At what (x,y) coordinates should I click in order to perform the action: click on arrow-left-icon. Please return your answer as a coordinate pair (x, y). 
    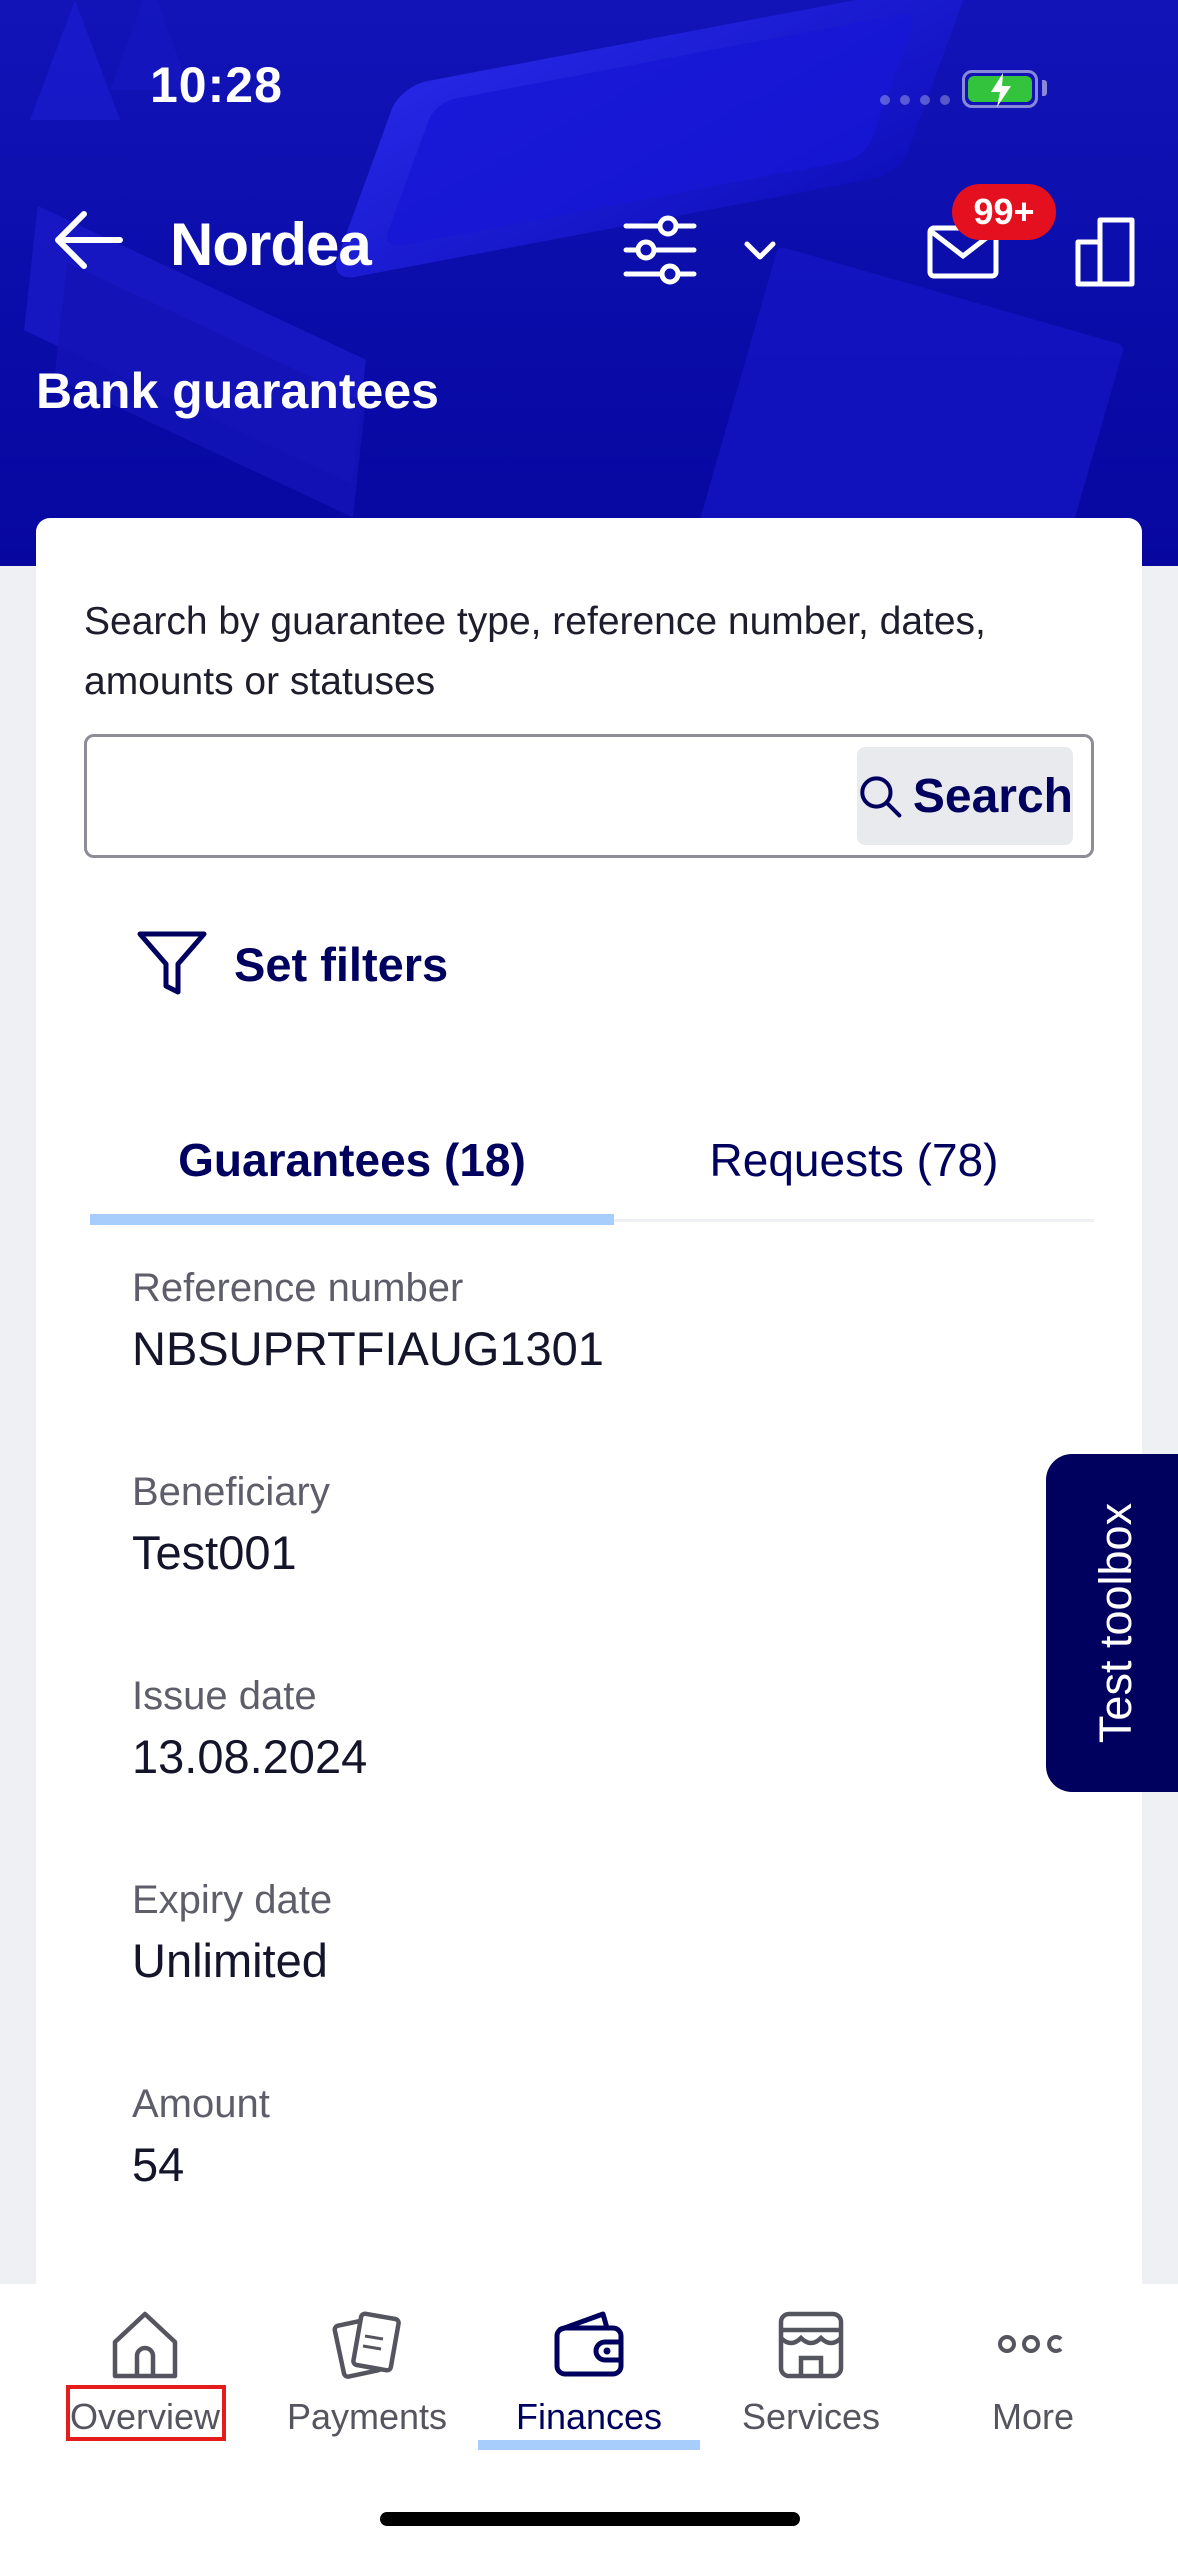
    Looking at the image, I should click on (89, 240).